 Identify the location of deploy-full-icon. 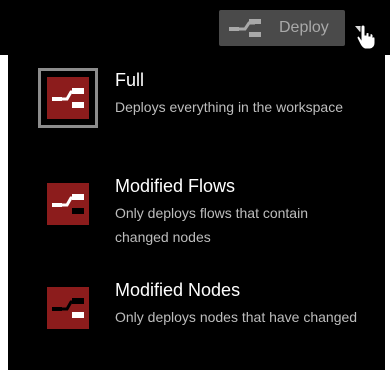
(68, 98).